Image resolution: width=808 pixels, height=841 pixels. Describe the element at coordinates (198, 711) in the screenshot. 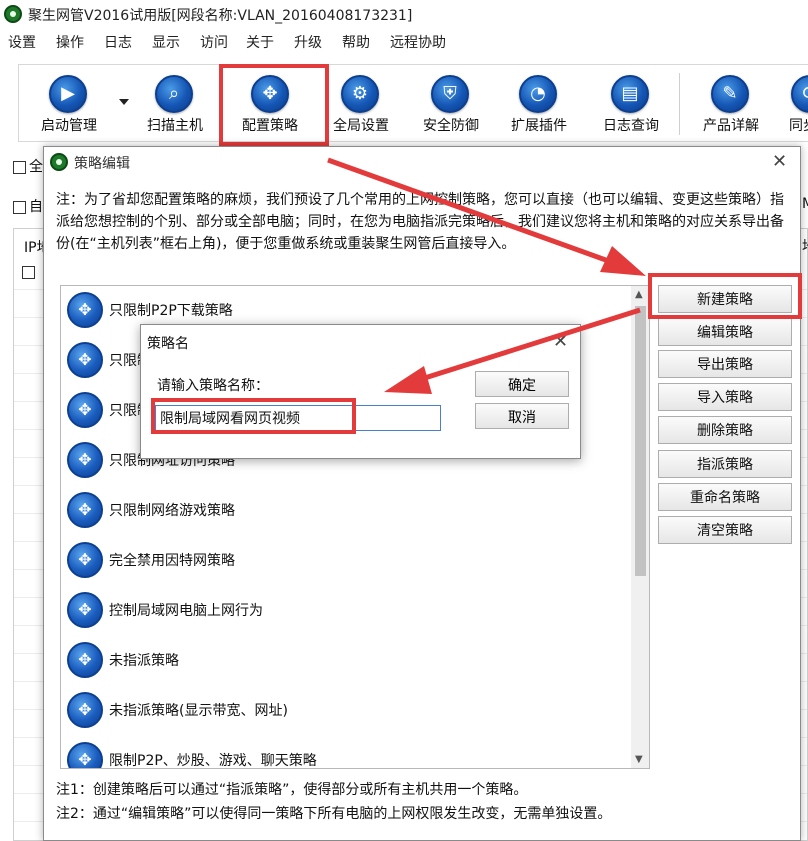

I see `strategy-label: 未指派策略(显示带宽、网址)` at that location.